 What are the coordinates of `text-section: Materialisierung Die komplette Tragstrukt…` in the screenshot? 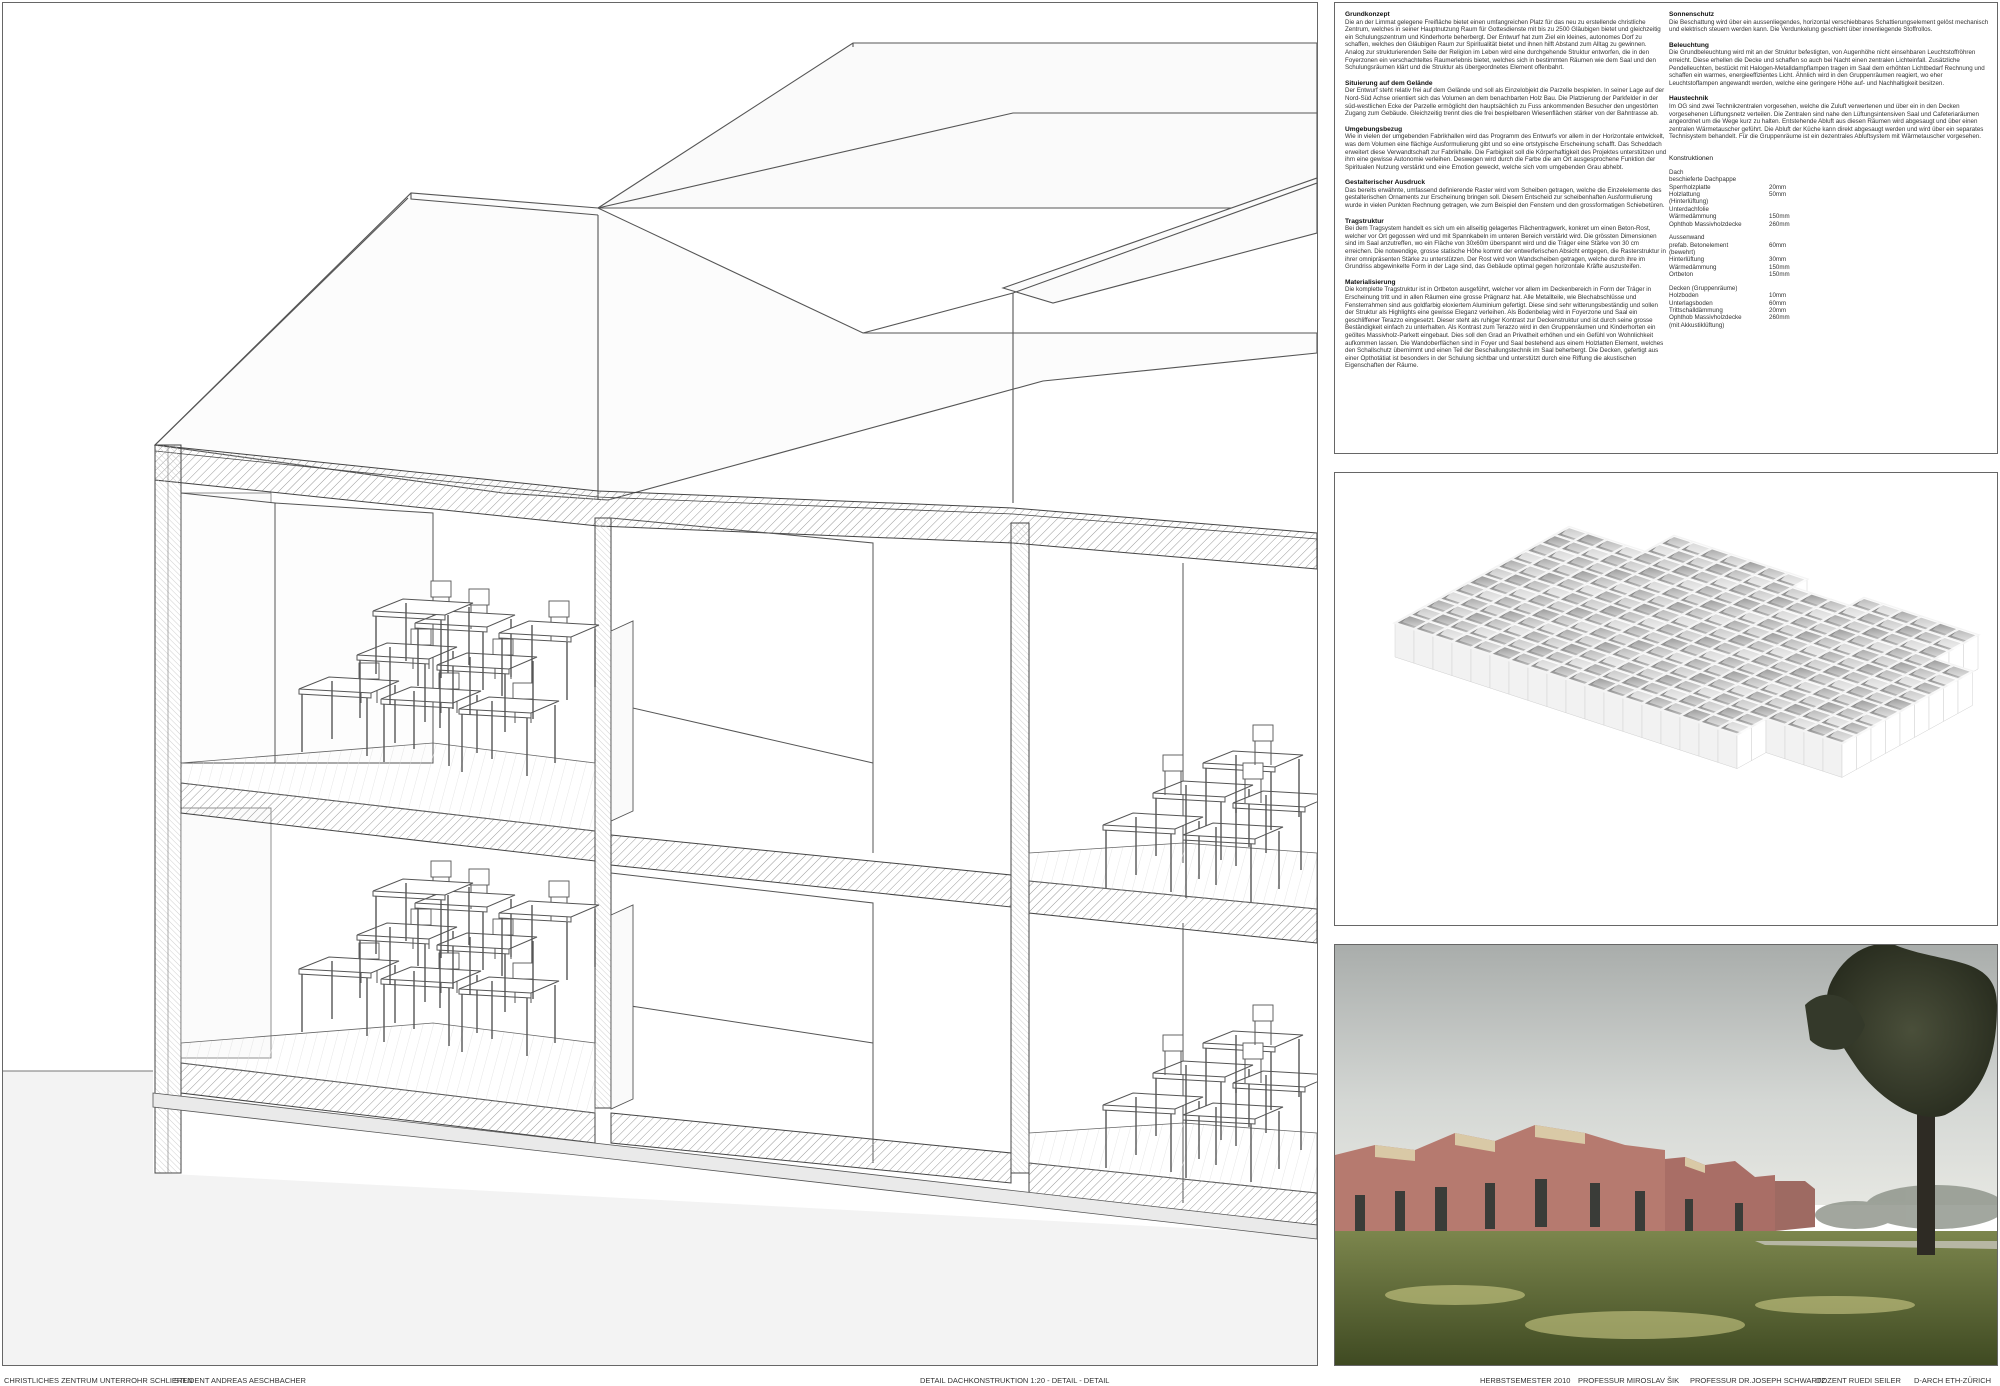 It's located at (1506, 324).